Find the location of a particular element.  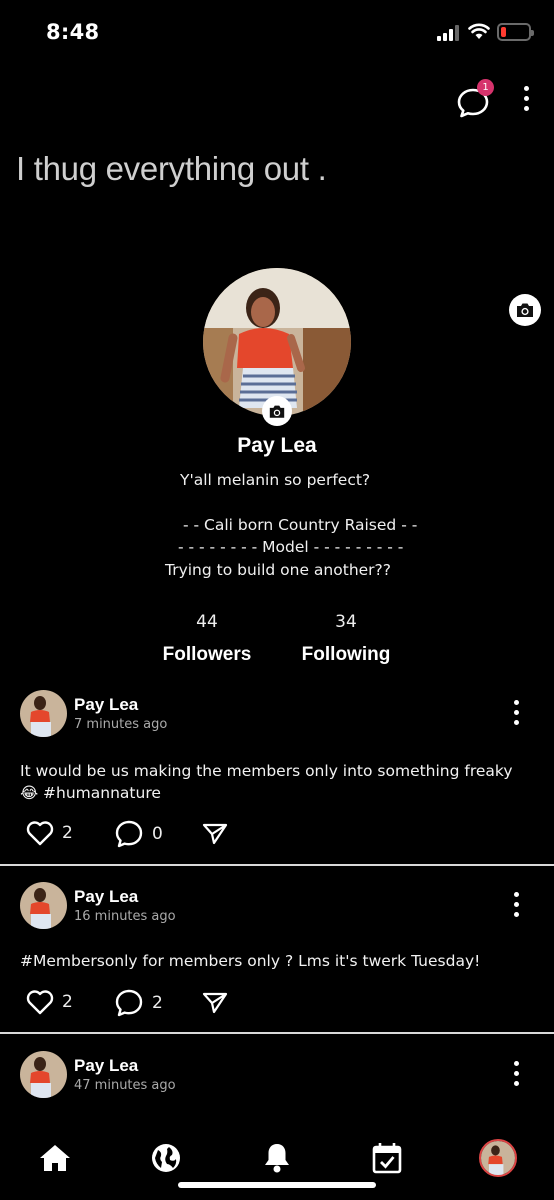

home-indicator is located at coordinates (277, 1185).